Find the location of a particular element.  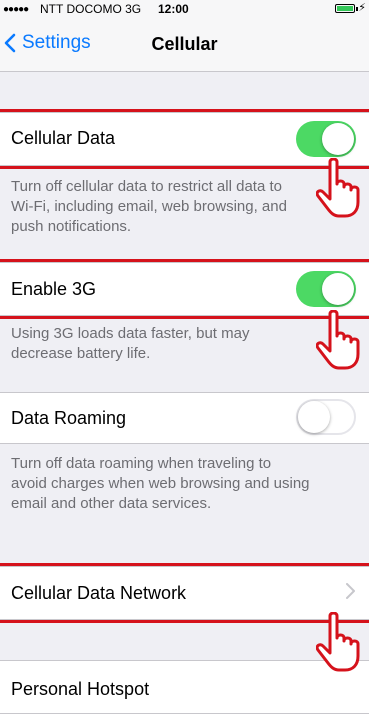

battery-icon is located at coordinates (346, 8).